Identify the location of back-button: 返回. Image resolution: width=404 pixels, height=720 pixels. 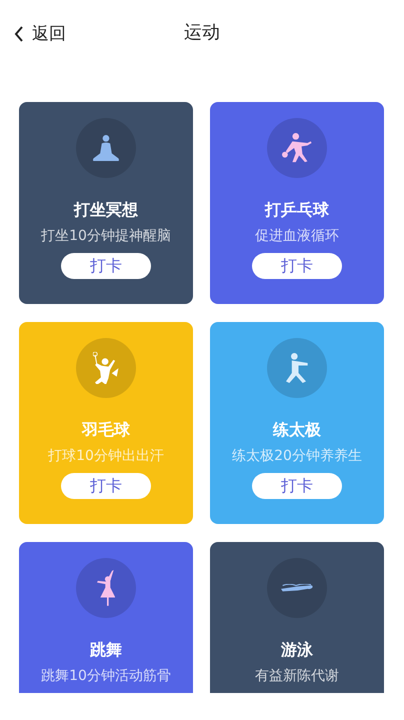
(40, 33).